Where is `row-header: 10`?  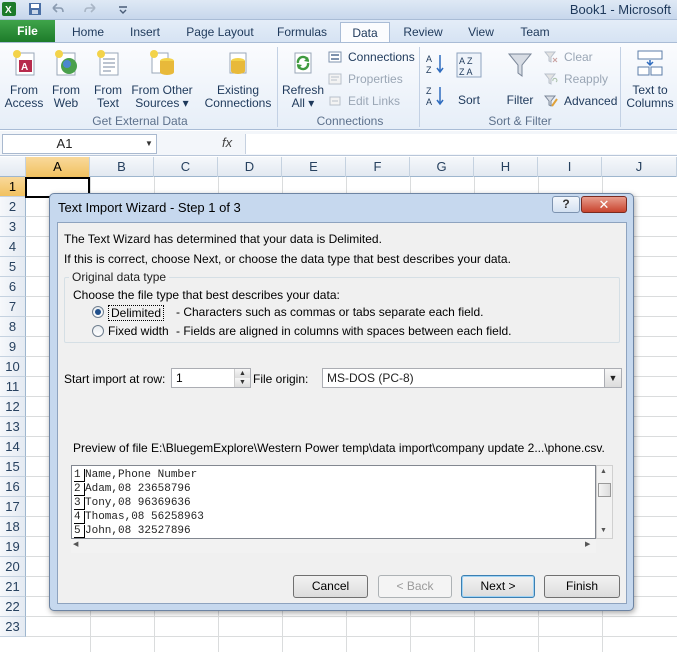 row-header: 10 is located at coordinates (13, 367).